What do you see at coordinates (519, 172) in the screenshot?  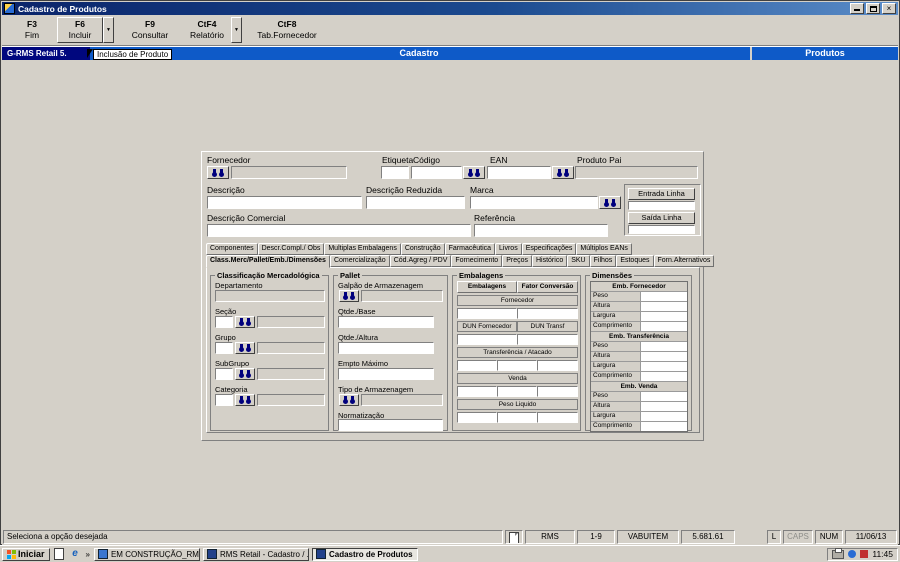 I see `ean-field` at bounding box center [519, 172].